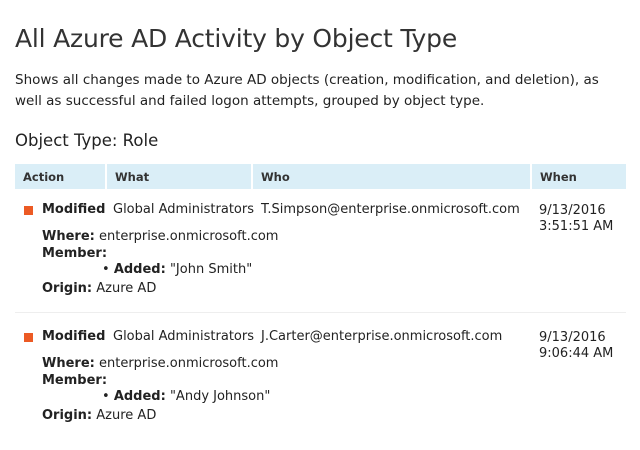 The image size is (640, 450). I want to click on table-header: Action What Who When, so click(320, 176).